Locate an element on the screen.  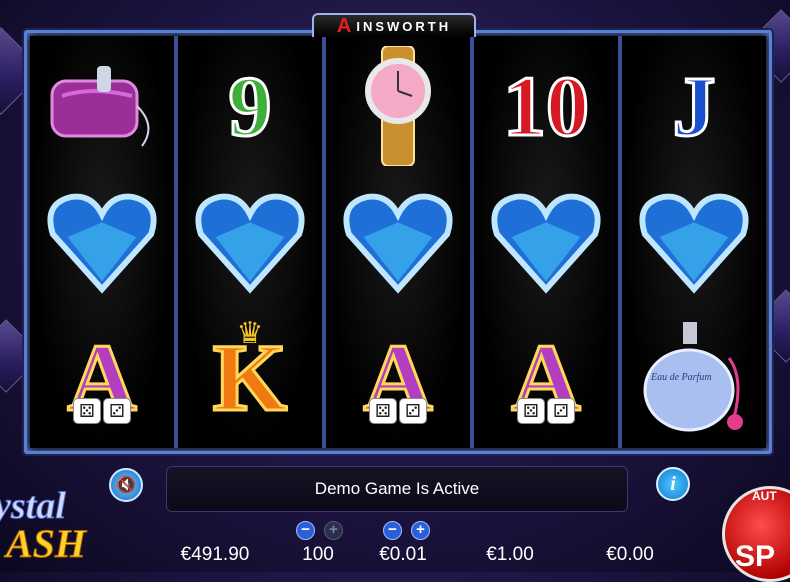
reel-2: 9 ♛ K is located at coordinates (250, 242).